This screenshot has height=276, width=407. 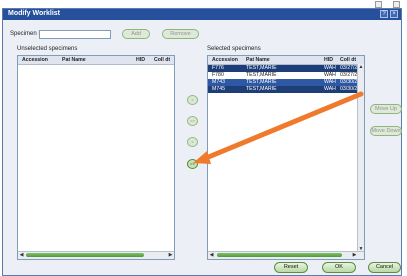 What do you see at coordinates (361, 67) in the screenshot?
I see `scroll-up-icon: ▲` at bounding box center [361, 67].